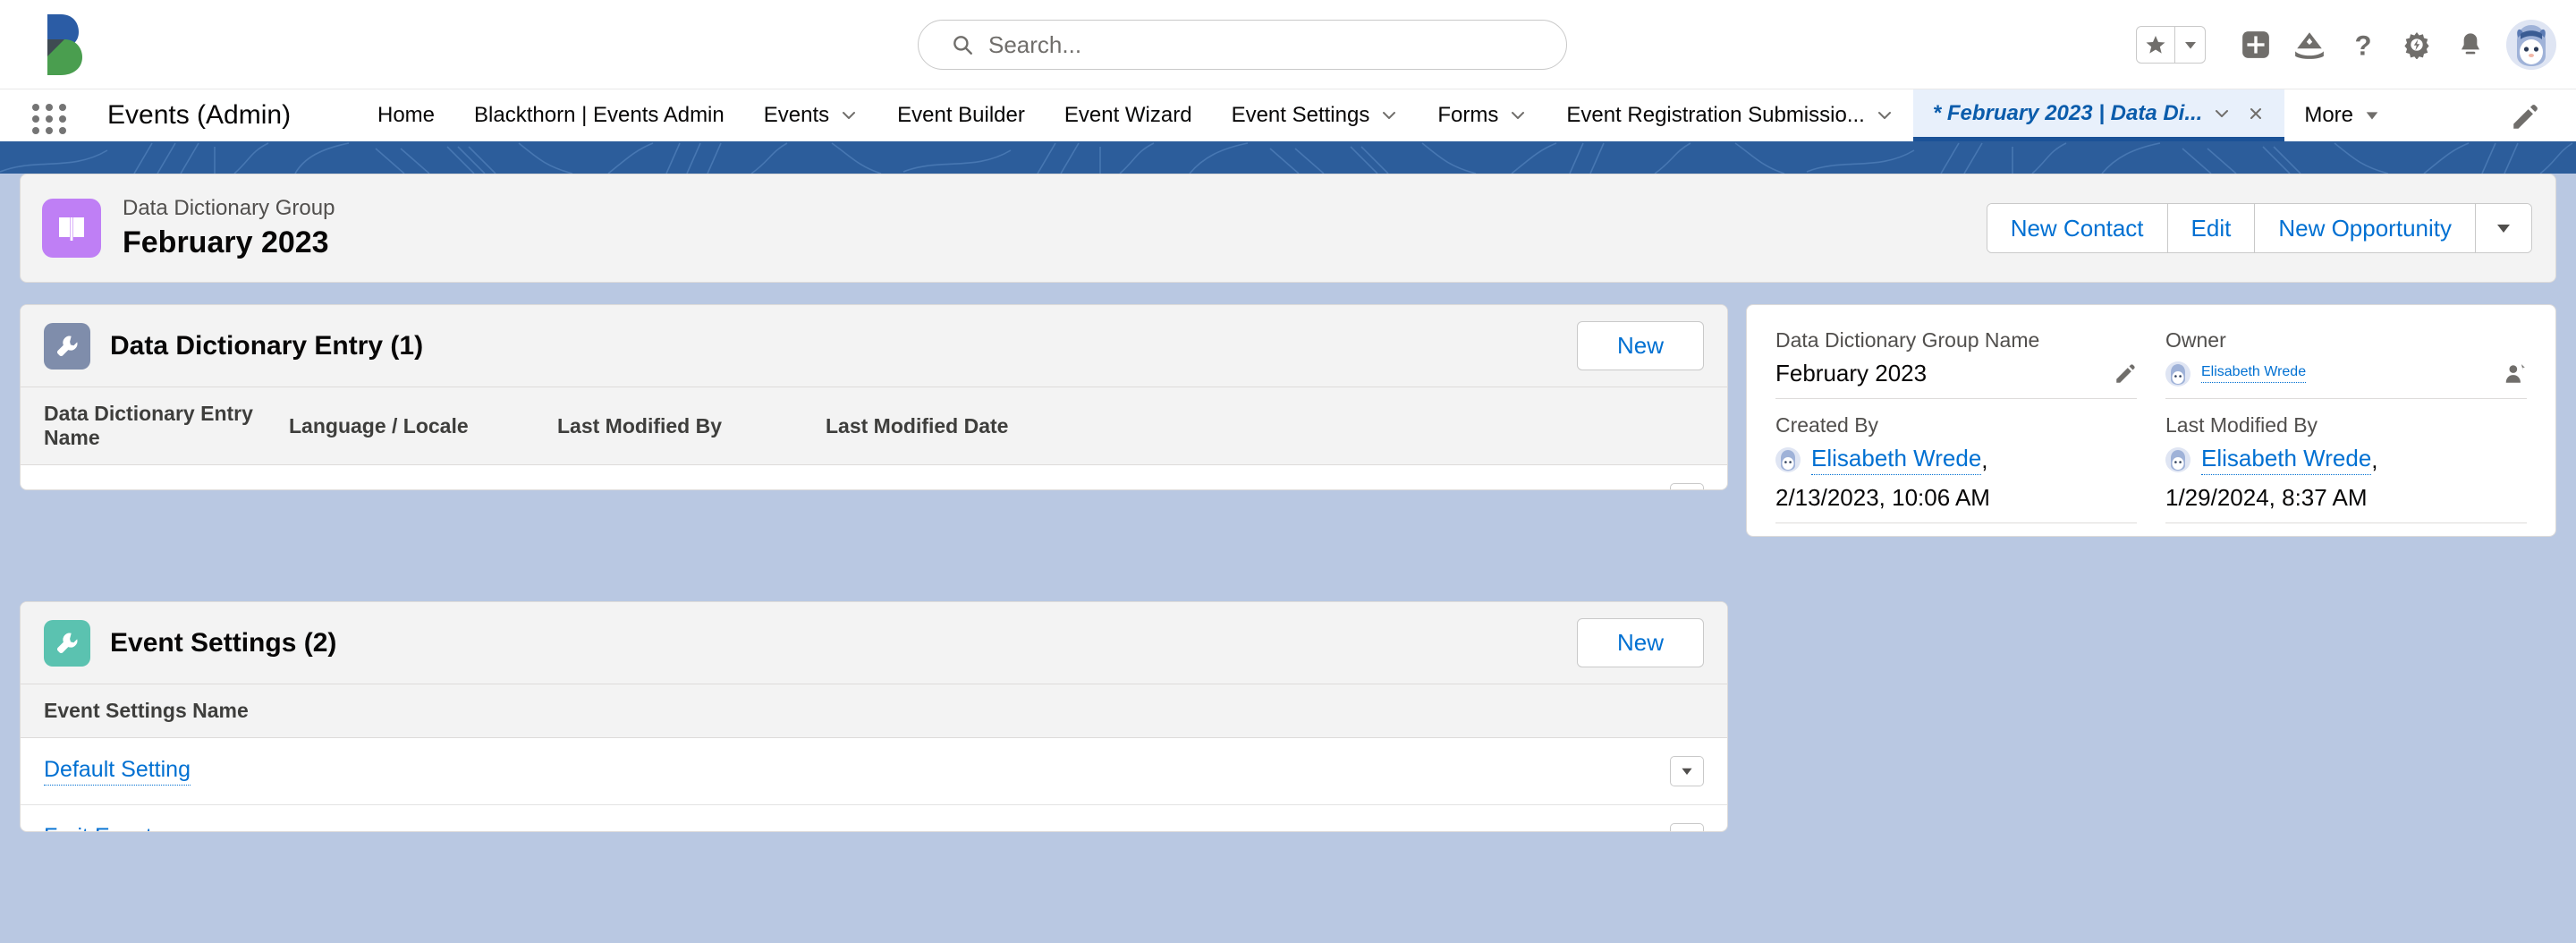 This screenshot has height=943, width=2576. Describe the element at coordinates (599, 115) in the screenshot. I see `nav-item-blackthorn-events-admin: Blackthorn | Events Admin` at that location.